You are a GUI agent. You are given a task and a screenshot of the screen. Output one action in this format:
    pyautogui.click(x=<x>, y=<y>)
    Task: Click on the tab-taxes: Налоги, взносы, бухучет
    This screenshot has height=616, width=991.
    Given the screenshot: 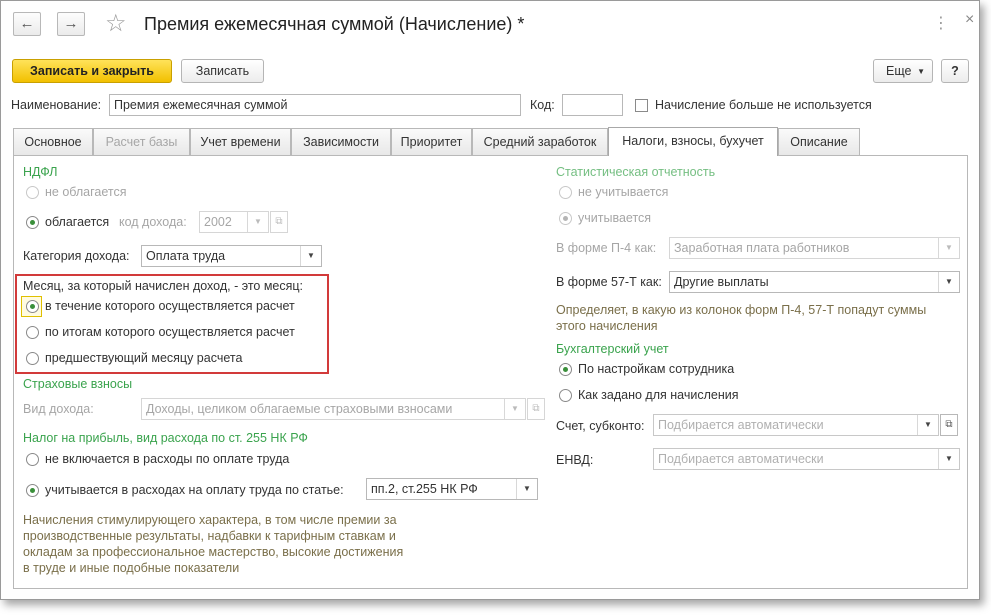 What is the action you would take?
    pyautogui.click(x=693, y=141)
    